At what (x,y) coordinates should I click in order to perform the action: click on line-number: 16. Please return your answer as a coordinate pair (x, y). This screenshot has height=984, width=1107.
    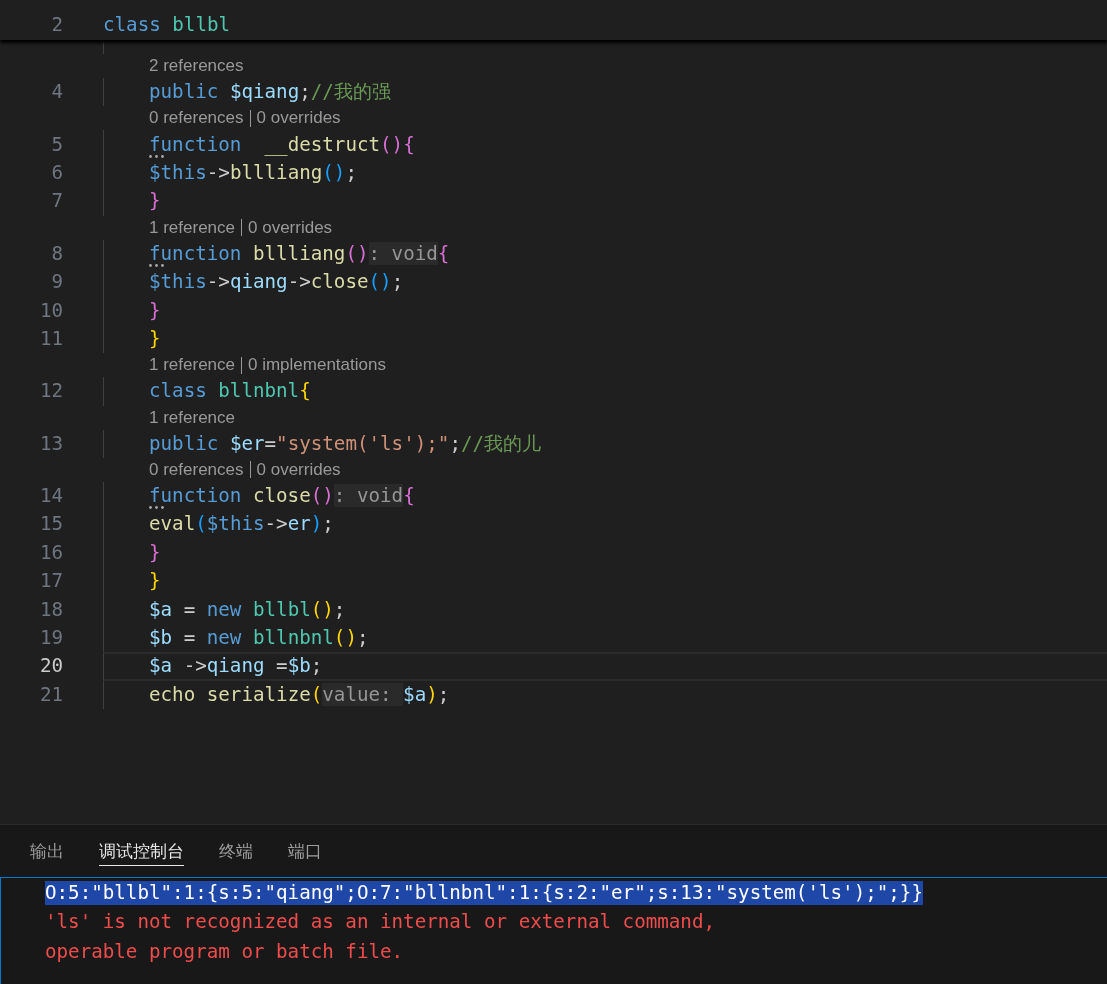
    Looking at the image, I should click on (51, 552).